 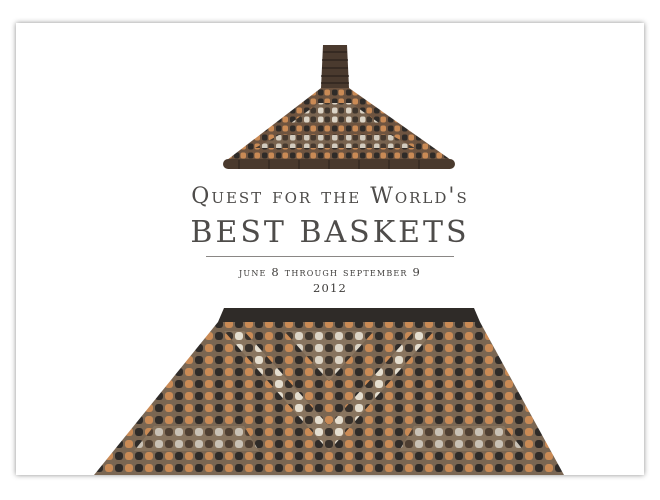 I want to click on title-divider, so click(x=330, y=256).